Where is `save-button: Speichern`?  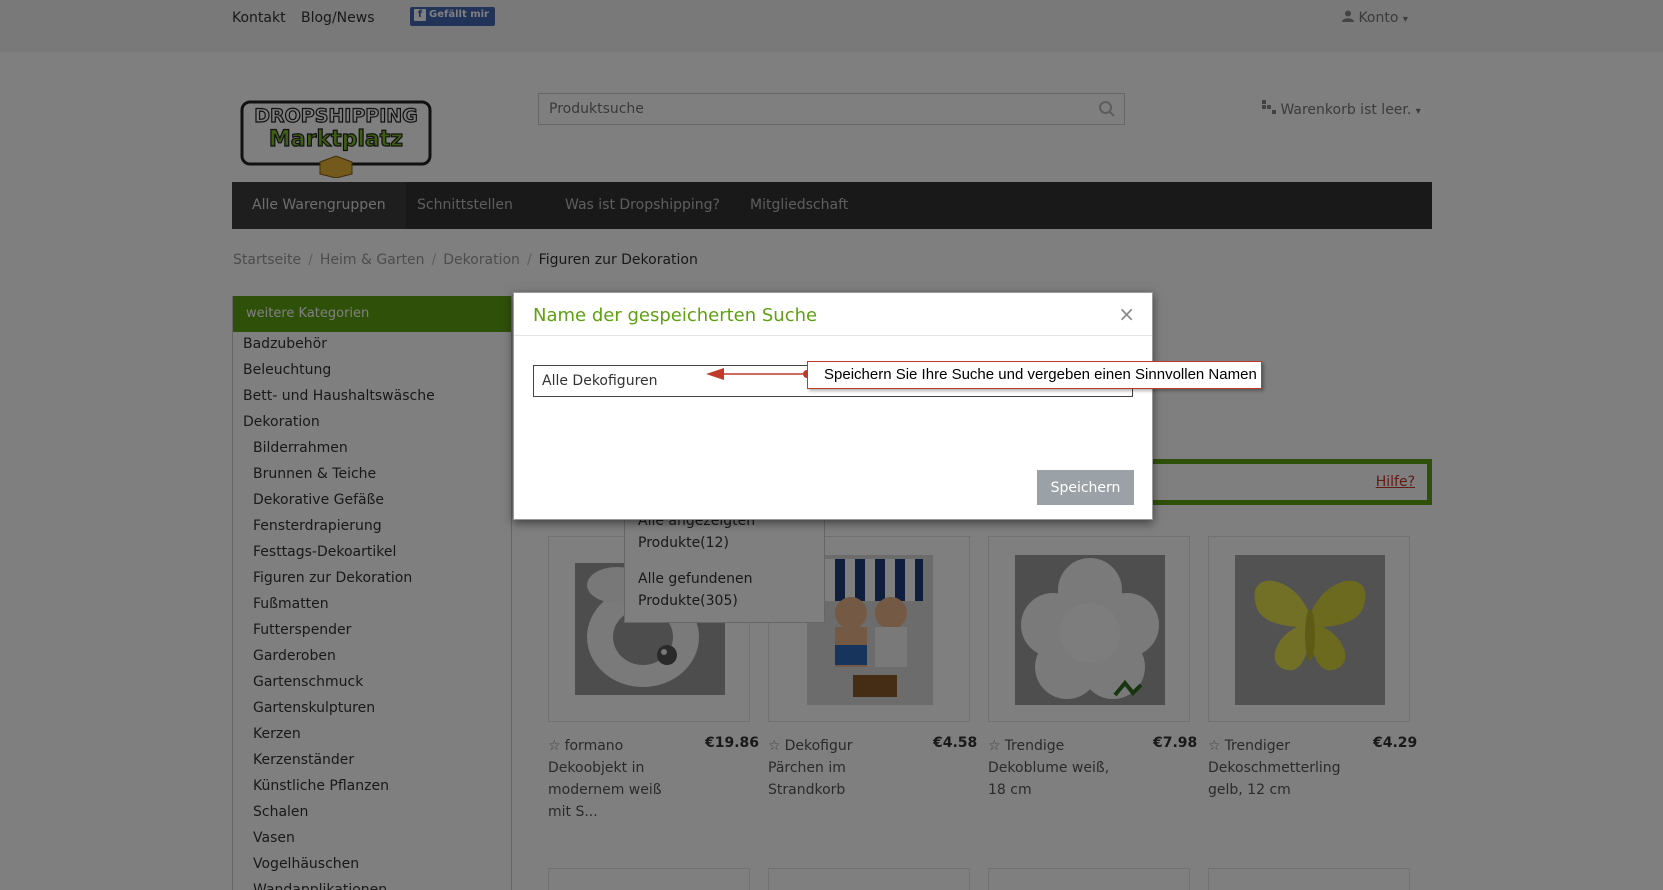 save-button: Speichern is located at coordinates (1085, 487).